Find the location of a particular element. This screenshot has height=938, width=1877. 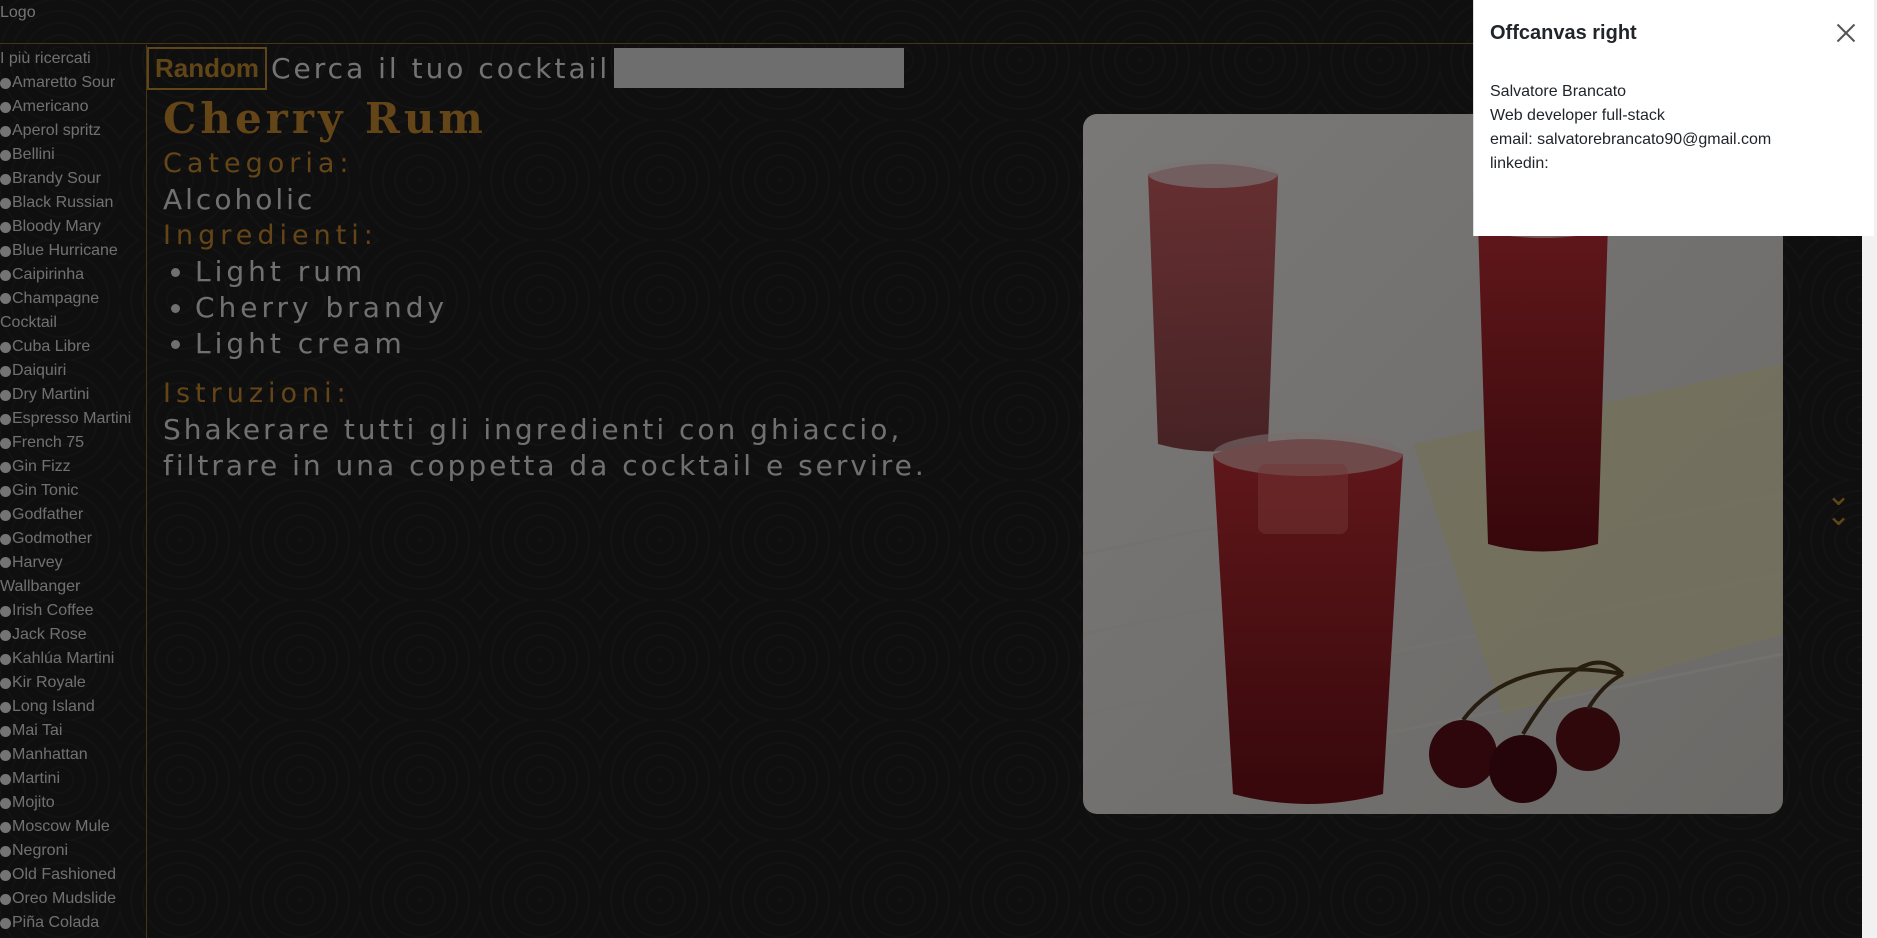

offcanvas-title: Offcanvas right is located at coordinates (1563, 32).